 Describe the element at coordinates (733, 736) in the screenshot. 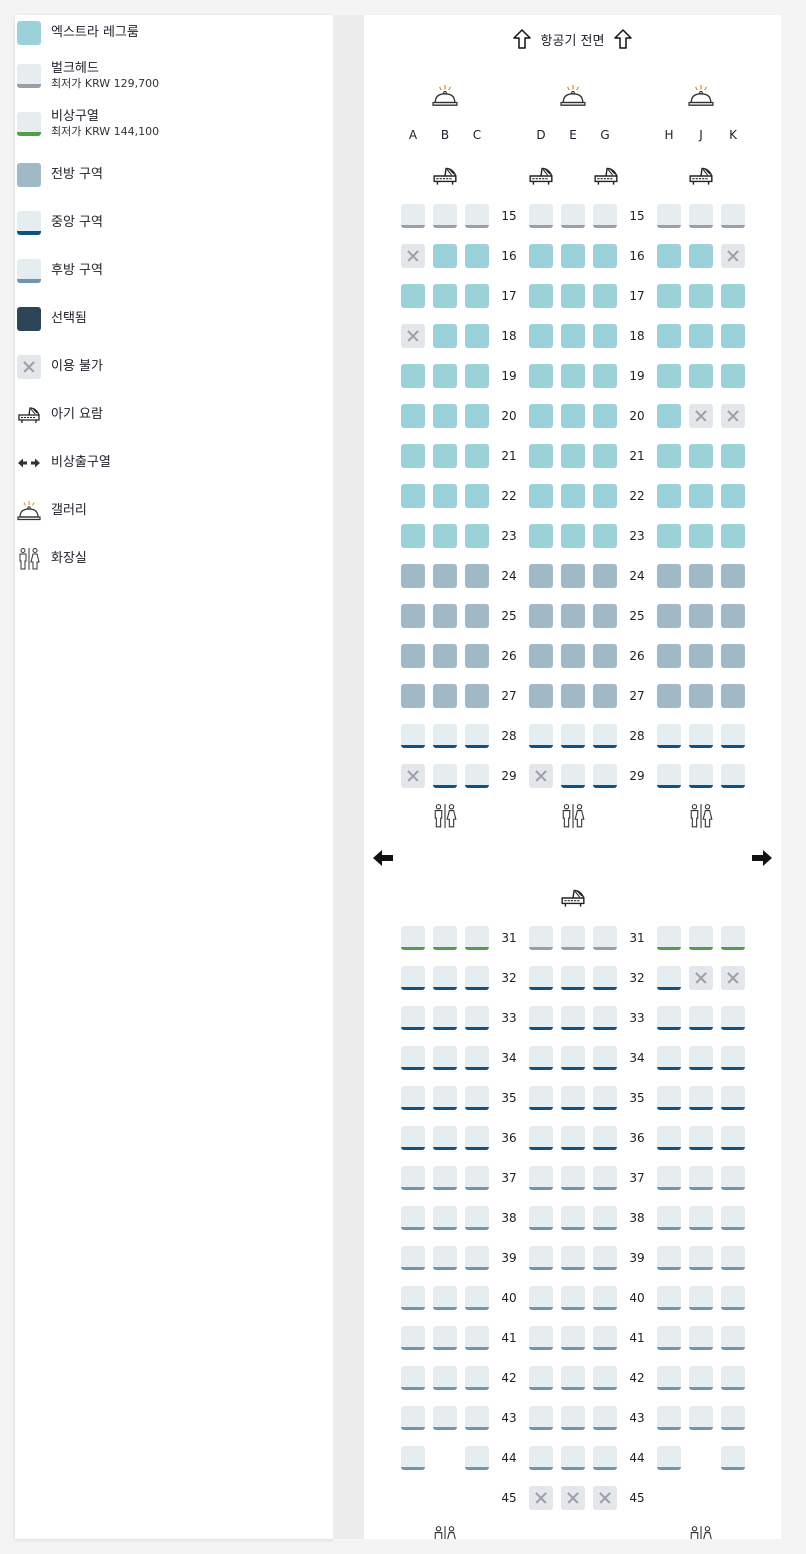

I see `seat-28k` at that location.